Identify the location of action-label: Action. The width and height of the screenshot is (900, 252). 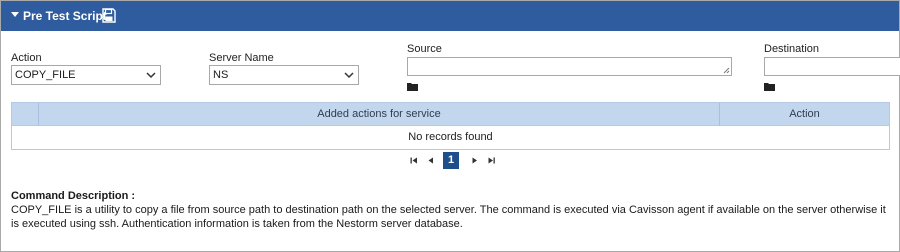
(26, 58).